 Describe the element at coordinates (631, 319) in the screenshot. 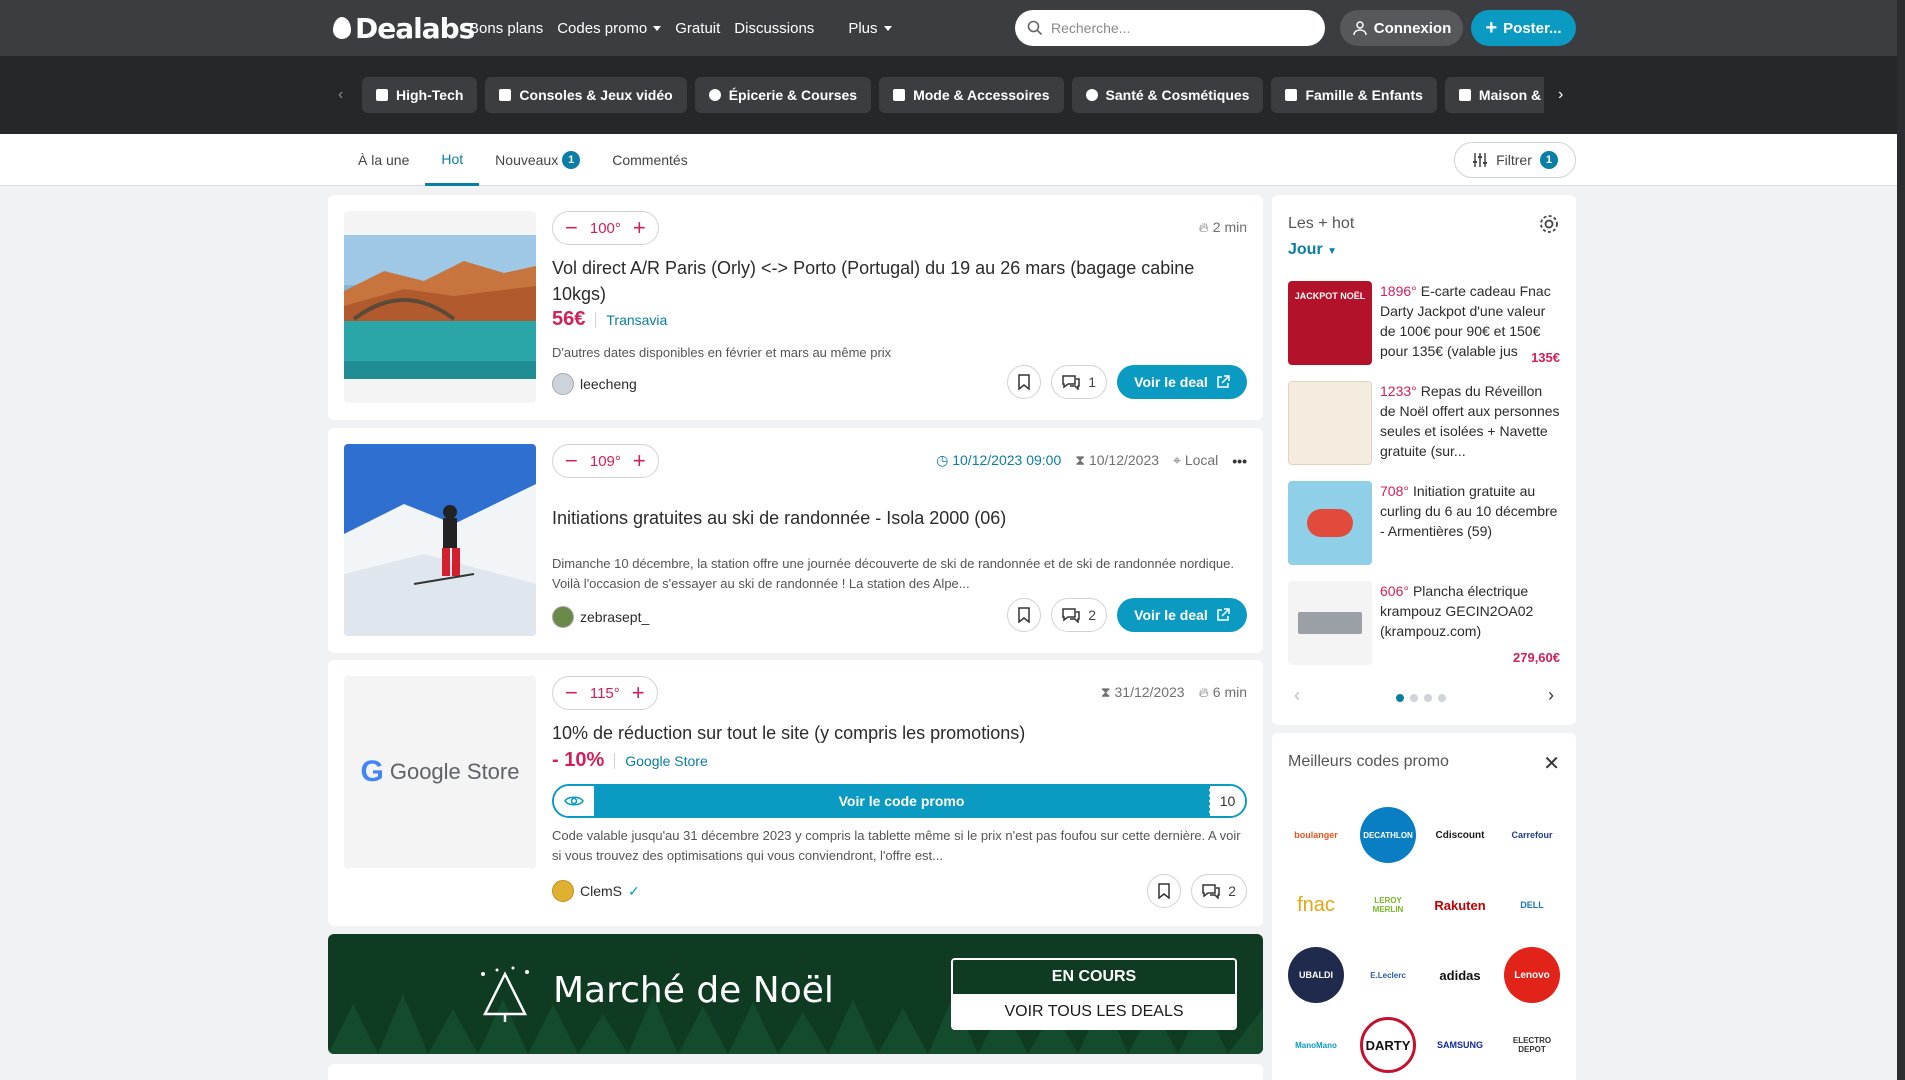

I see `deal-merchant: Transavia` at that location.